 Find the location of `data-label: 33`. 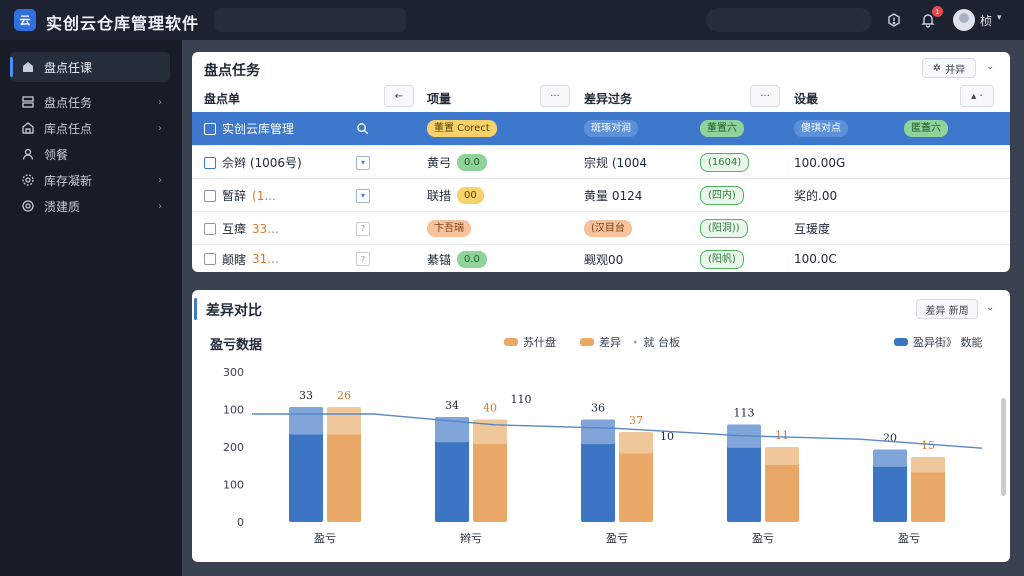

data-label: 33 is located at coordinates (306, 395).